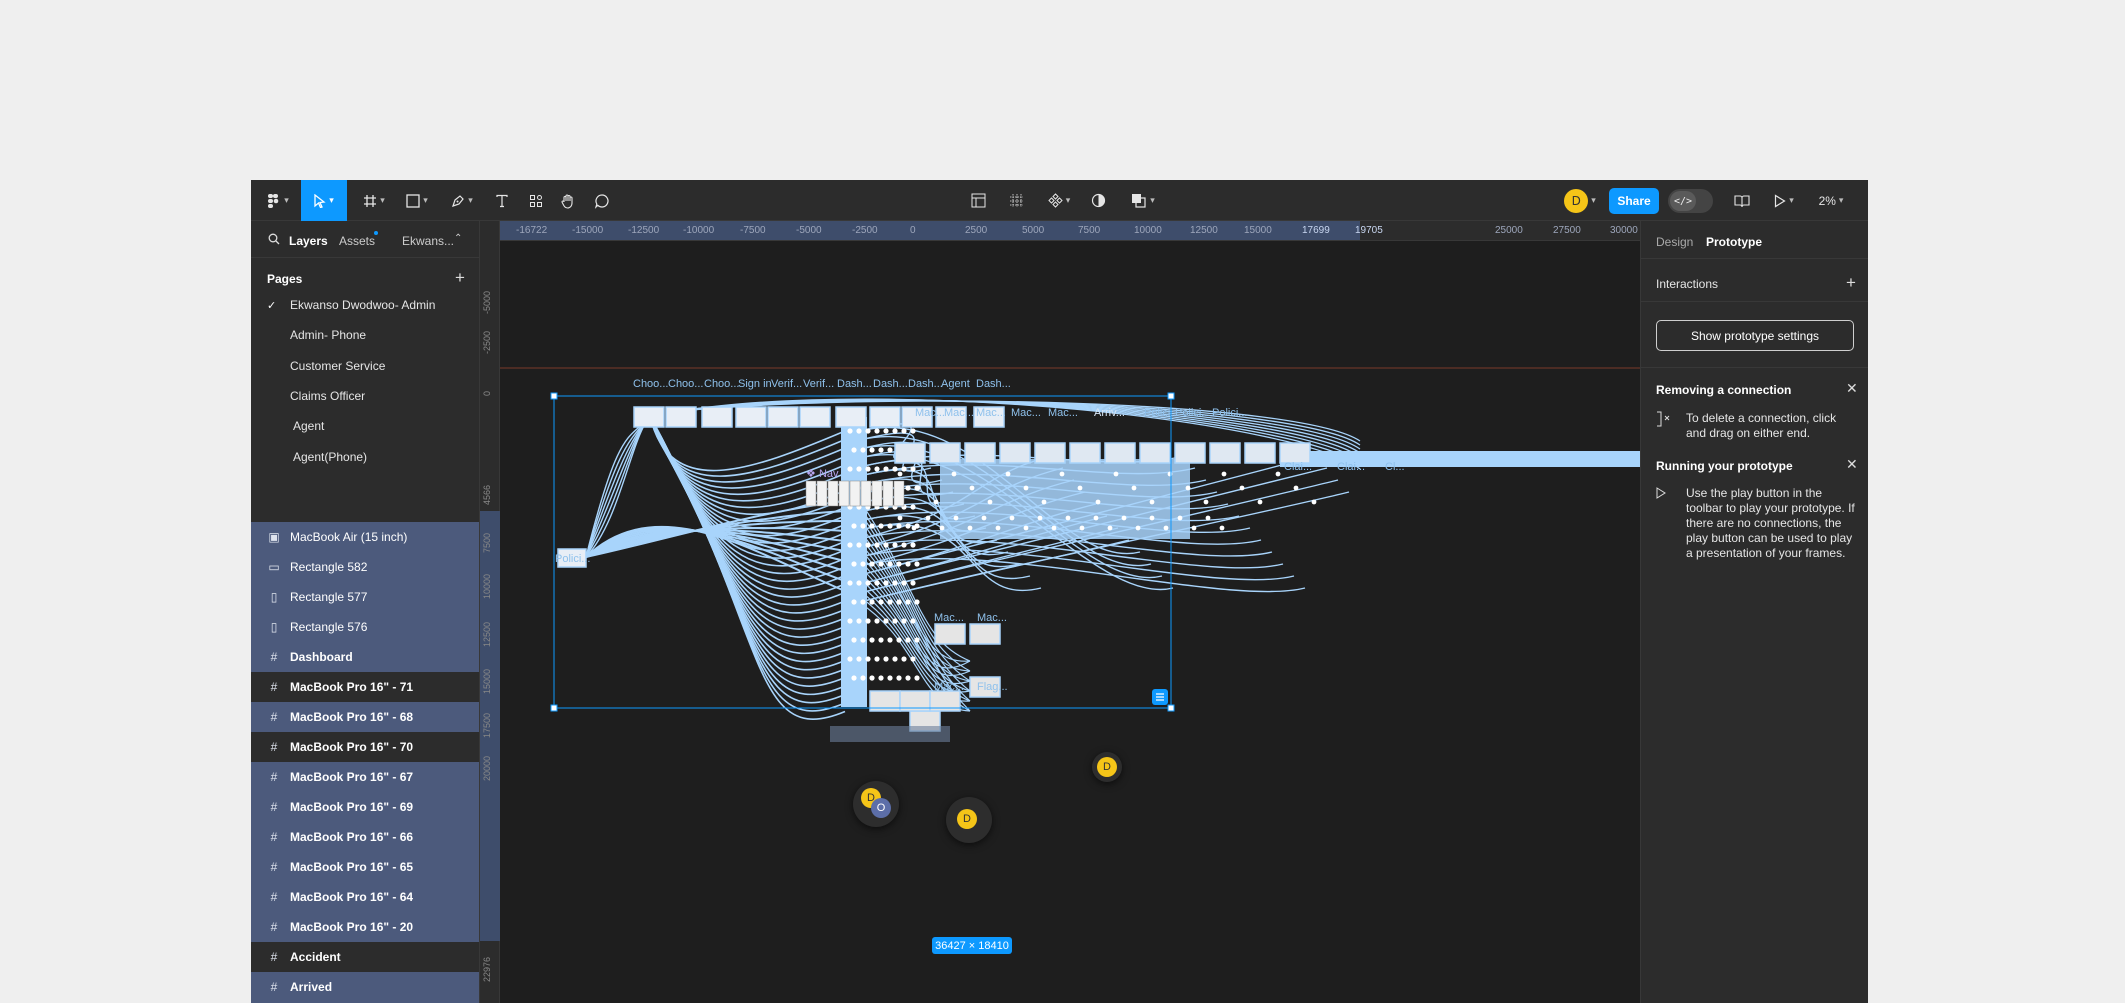  I want to click on frame-label: Sign in, so click(755, 384).